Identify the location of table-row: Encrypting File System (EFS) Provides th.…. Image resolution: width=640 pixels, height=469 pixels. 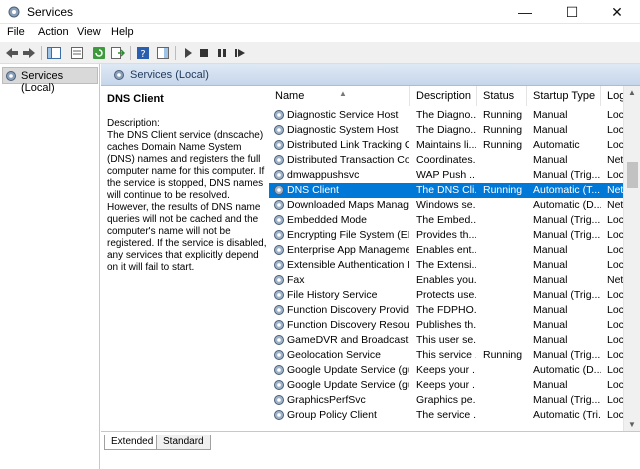
(454, 235).